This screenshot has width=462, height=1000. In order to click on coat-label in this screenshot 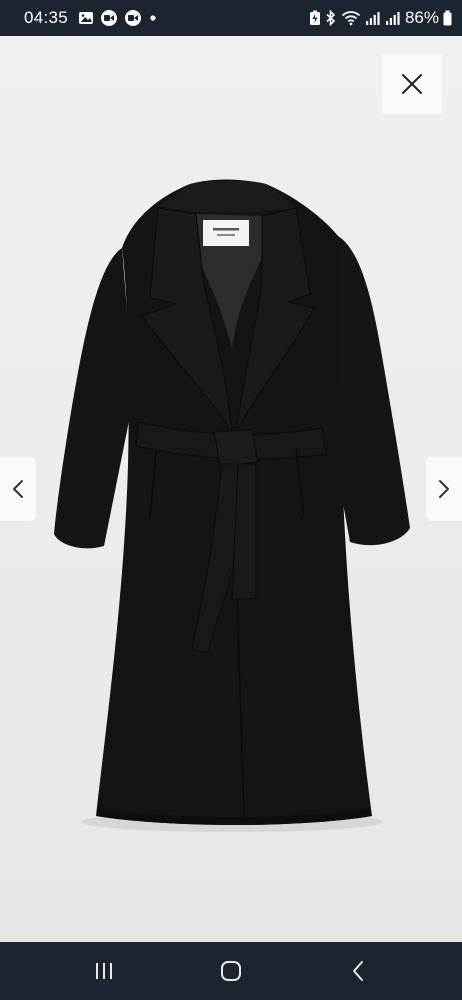, I will do `click(226, 233)`.